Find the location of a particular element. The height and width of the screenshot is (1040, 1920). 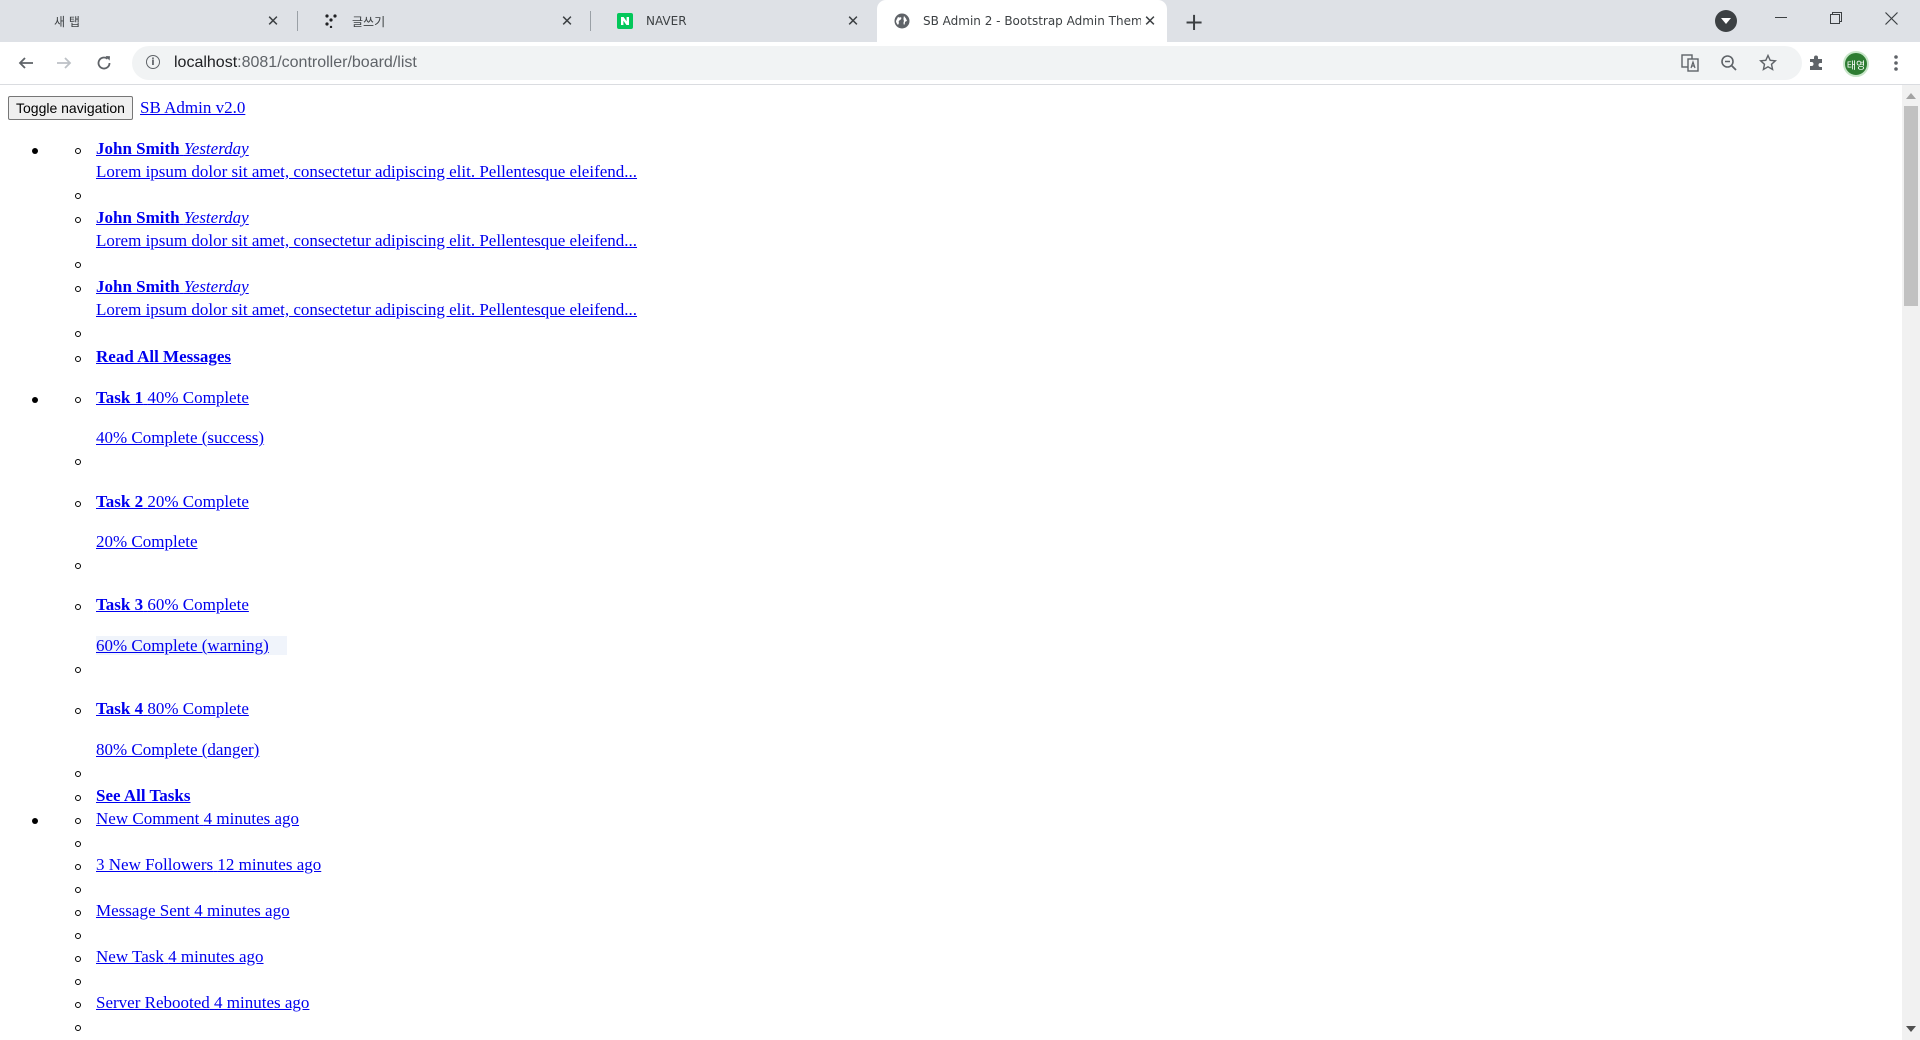

task-link: Task 3 60% Complete is located at coordinates (172, 604).